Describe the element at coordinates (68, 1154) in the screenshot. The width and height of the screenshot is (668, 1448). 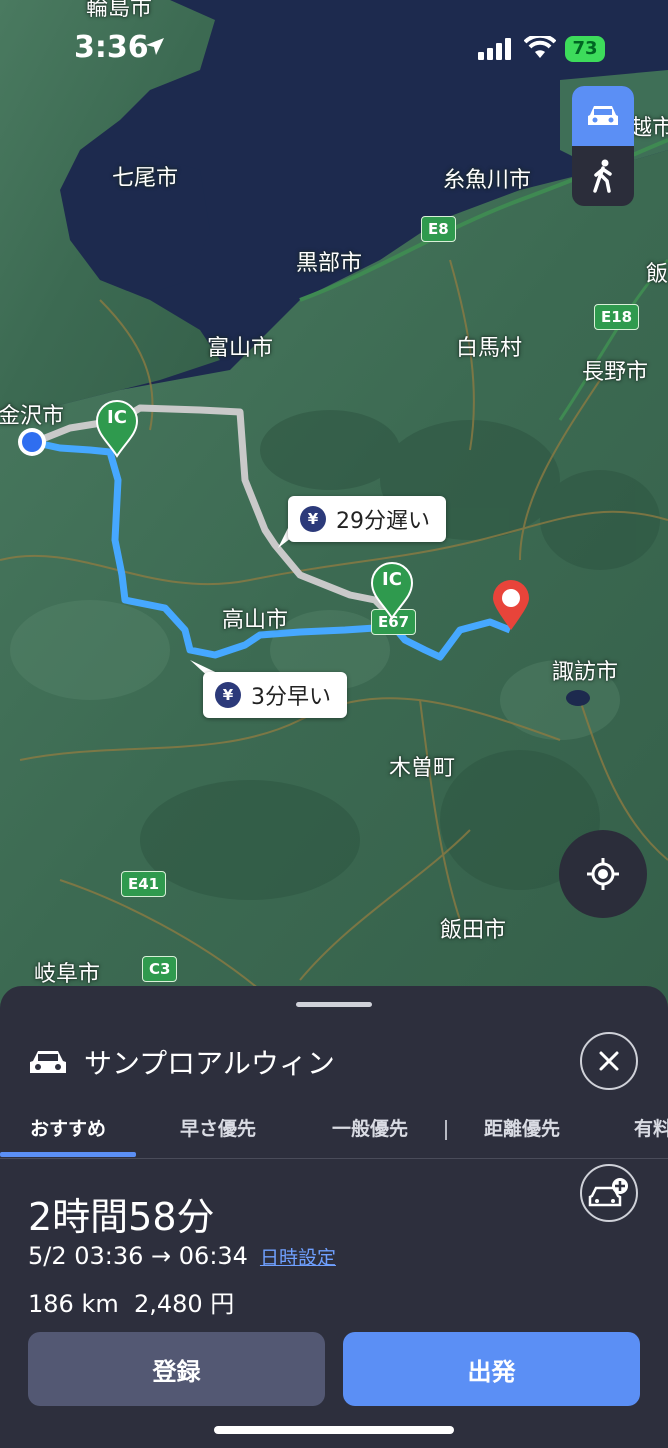
I see `active-tab-indicator` at that location.